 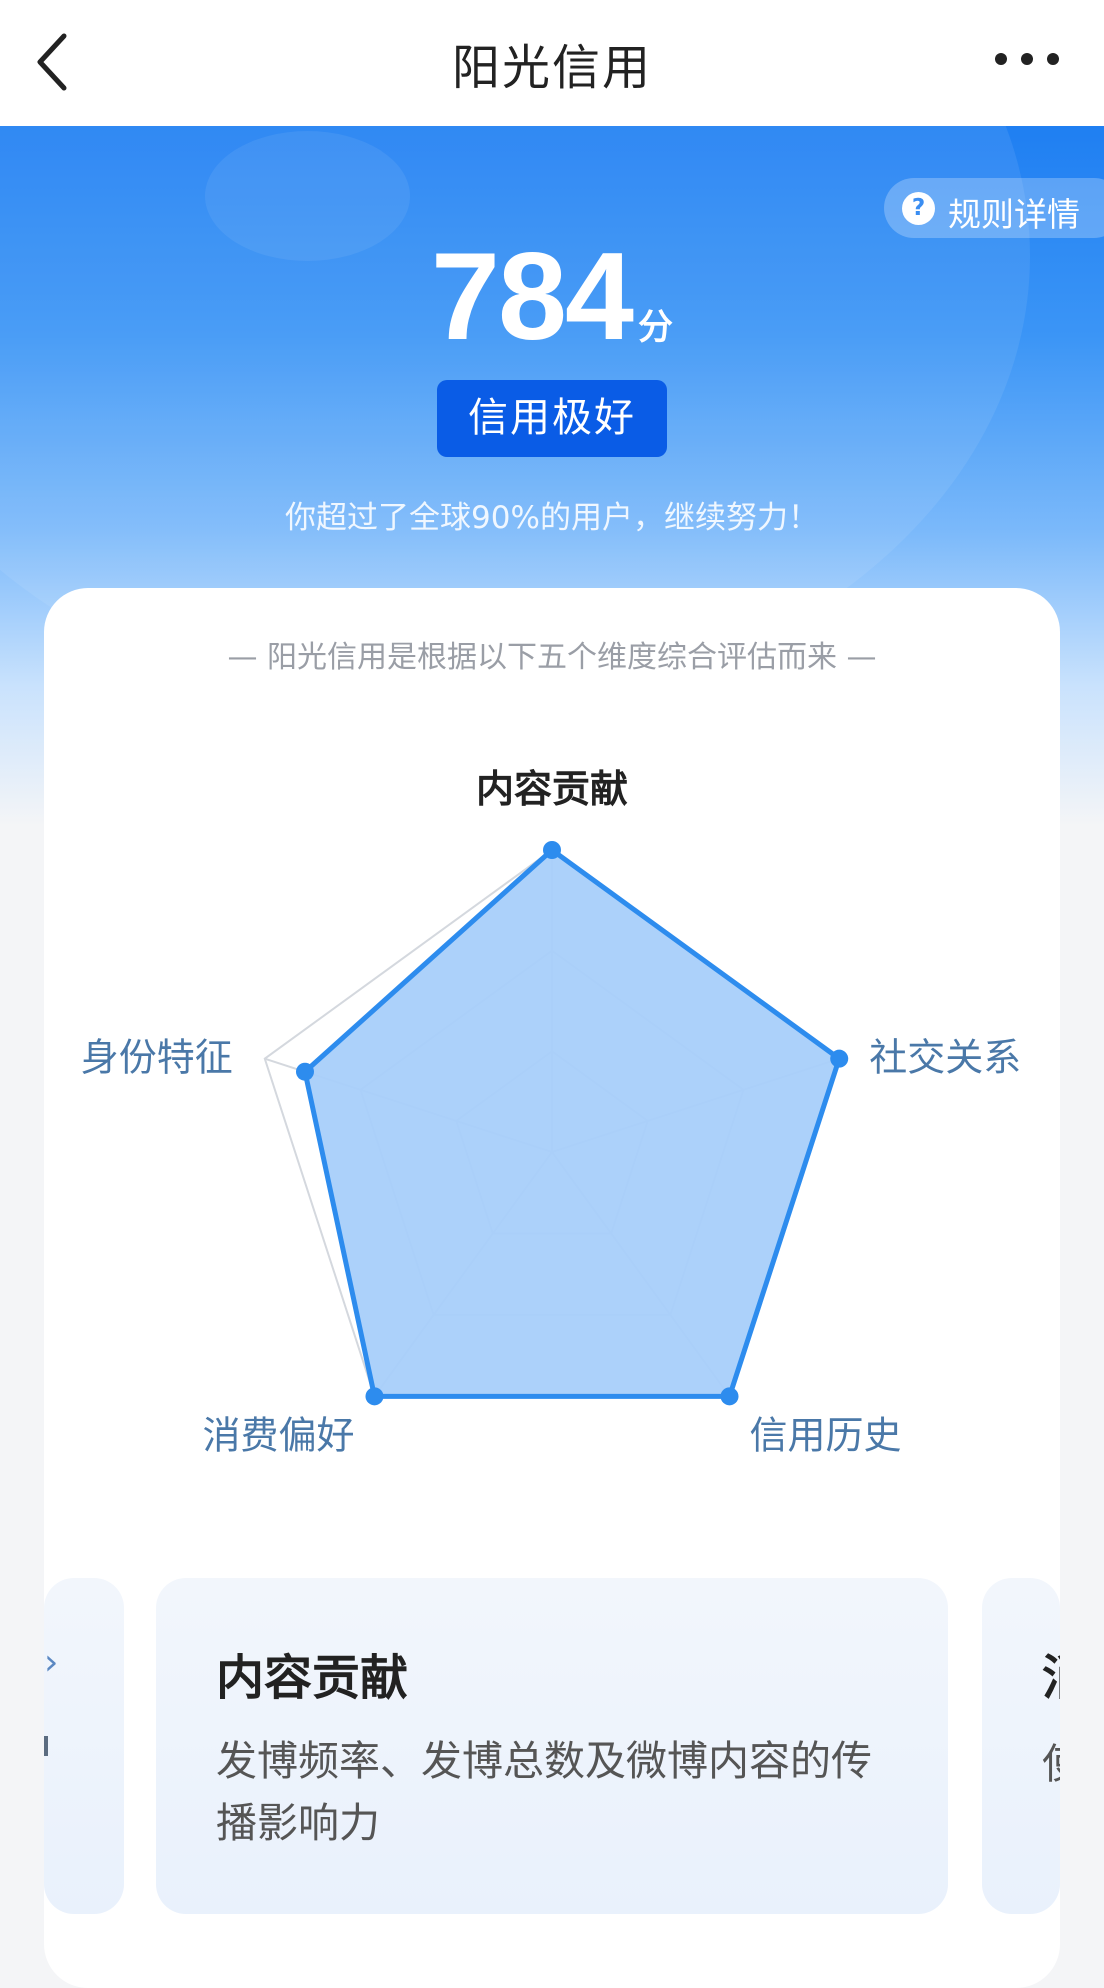 I want to click on dimension-desc: 发博频率、发博总数及微博内容的传播影响力, so click(x=544, y=1792).